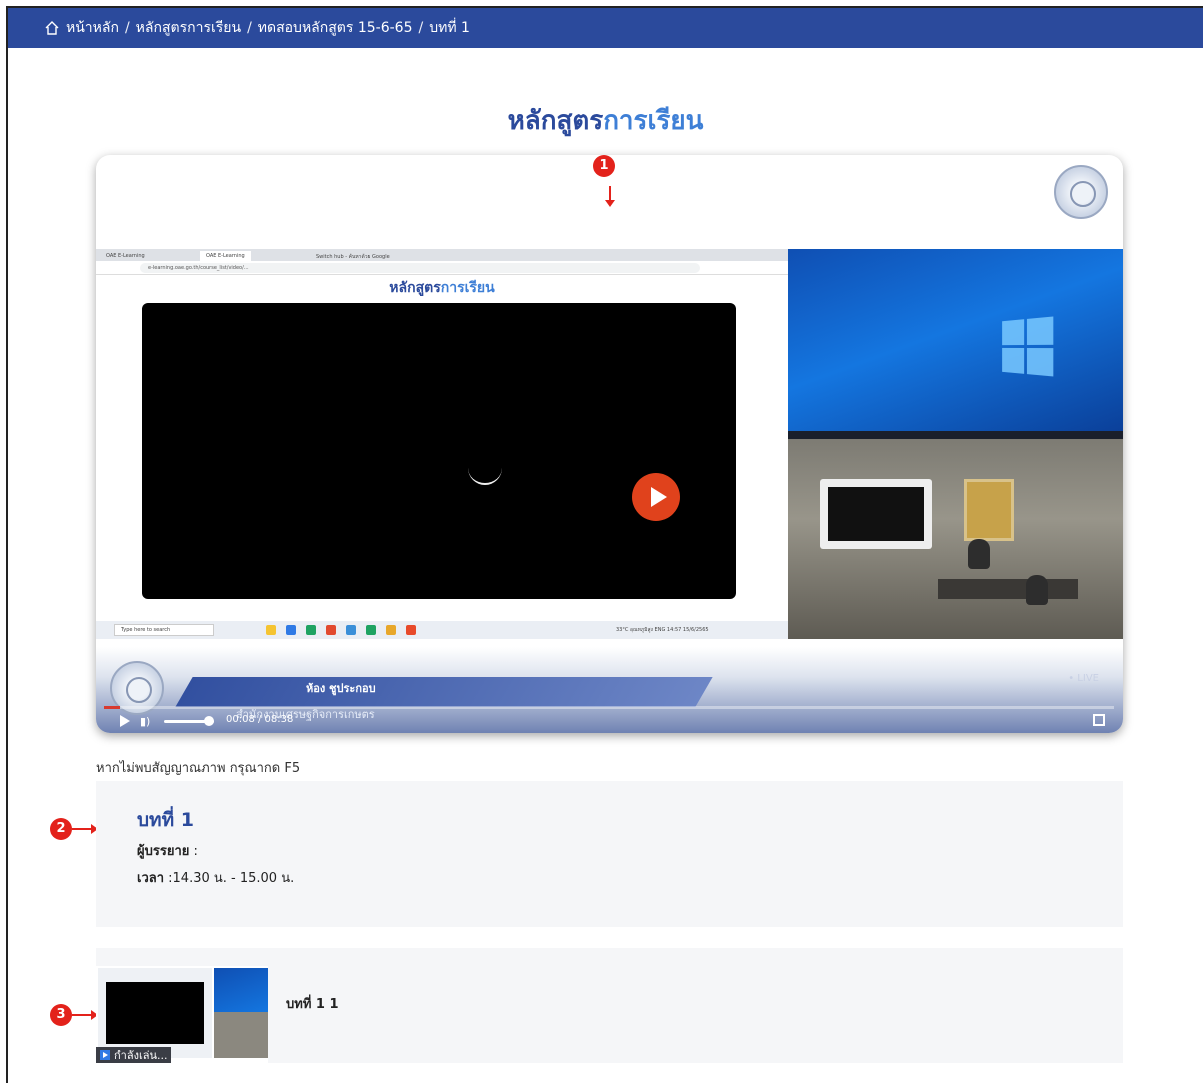 This screenshot has width=1203, height=1083. Describe the element at coordinates (415, 288) in the screenshot. I see `inner-title-part1: หลักสูตร` at that location.